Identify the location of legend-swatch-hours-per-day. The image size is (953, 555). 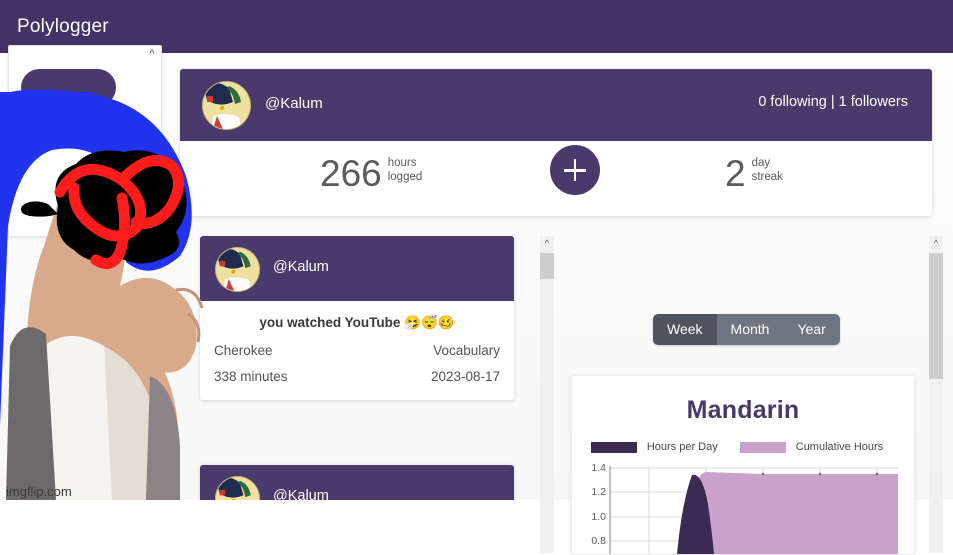
(613, 447).